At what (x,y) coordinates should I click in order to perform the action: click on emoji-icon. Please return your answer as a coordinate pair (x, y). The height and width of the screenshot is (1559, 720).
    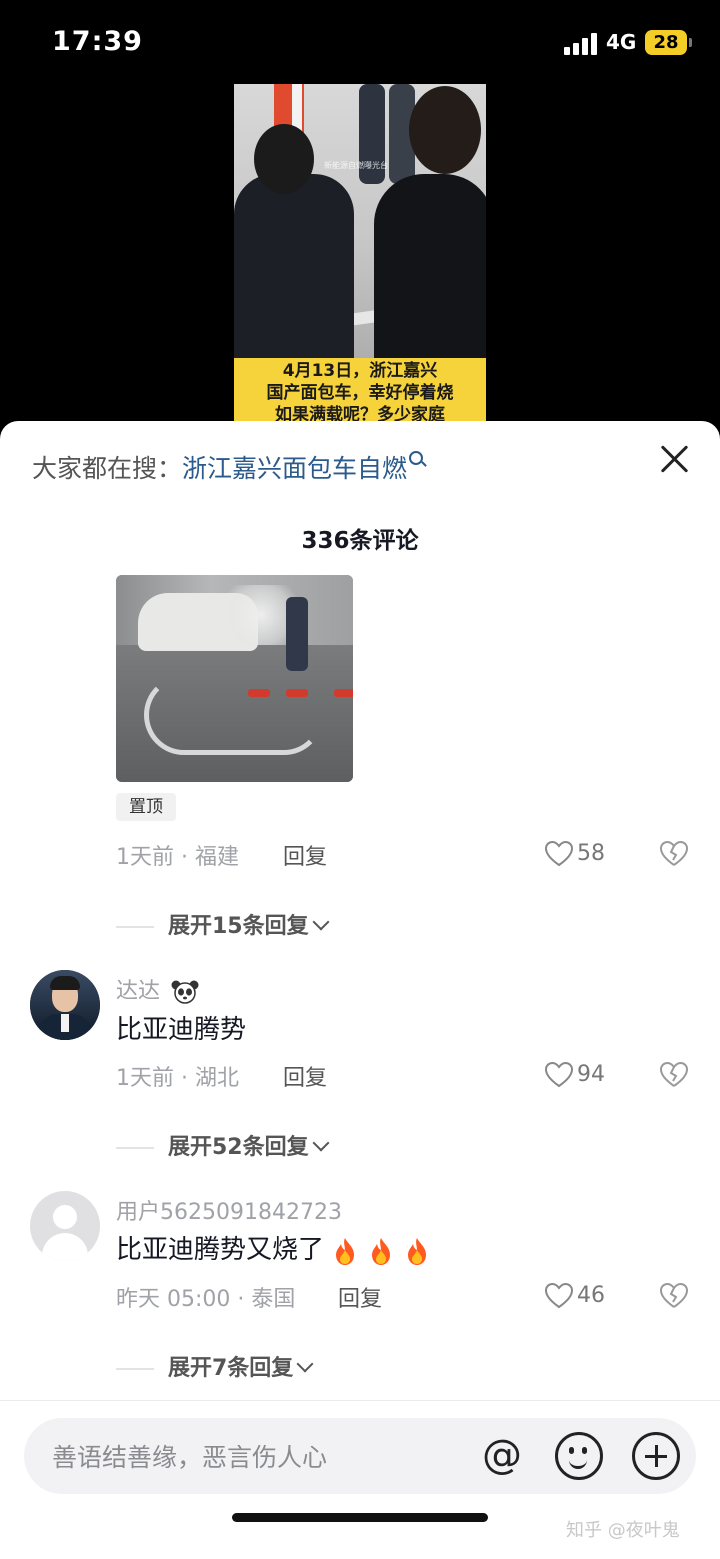
    Looking at the image, I should click on (579, 1456).